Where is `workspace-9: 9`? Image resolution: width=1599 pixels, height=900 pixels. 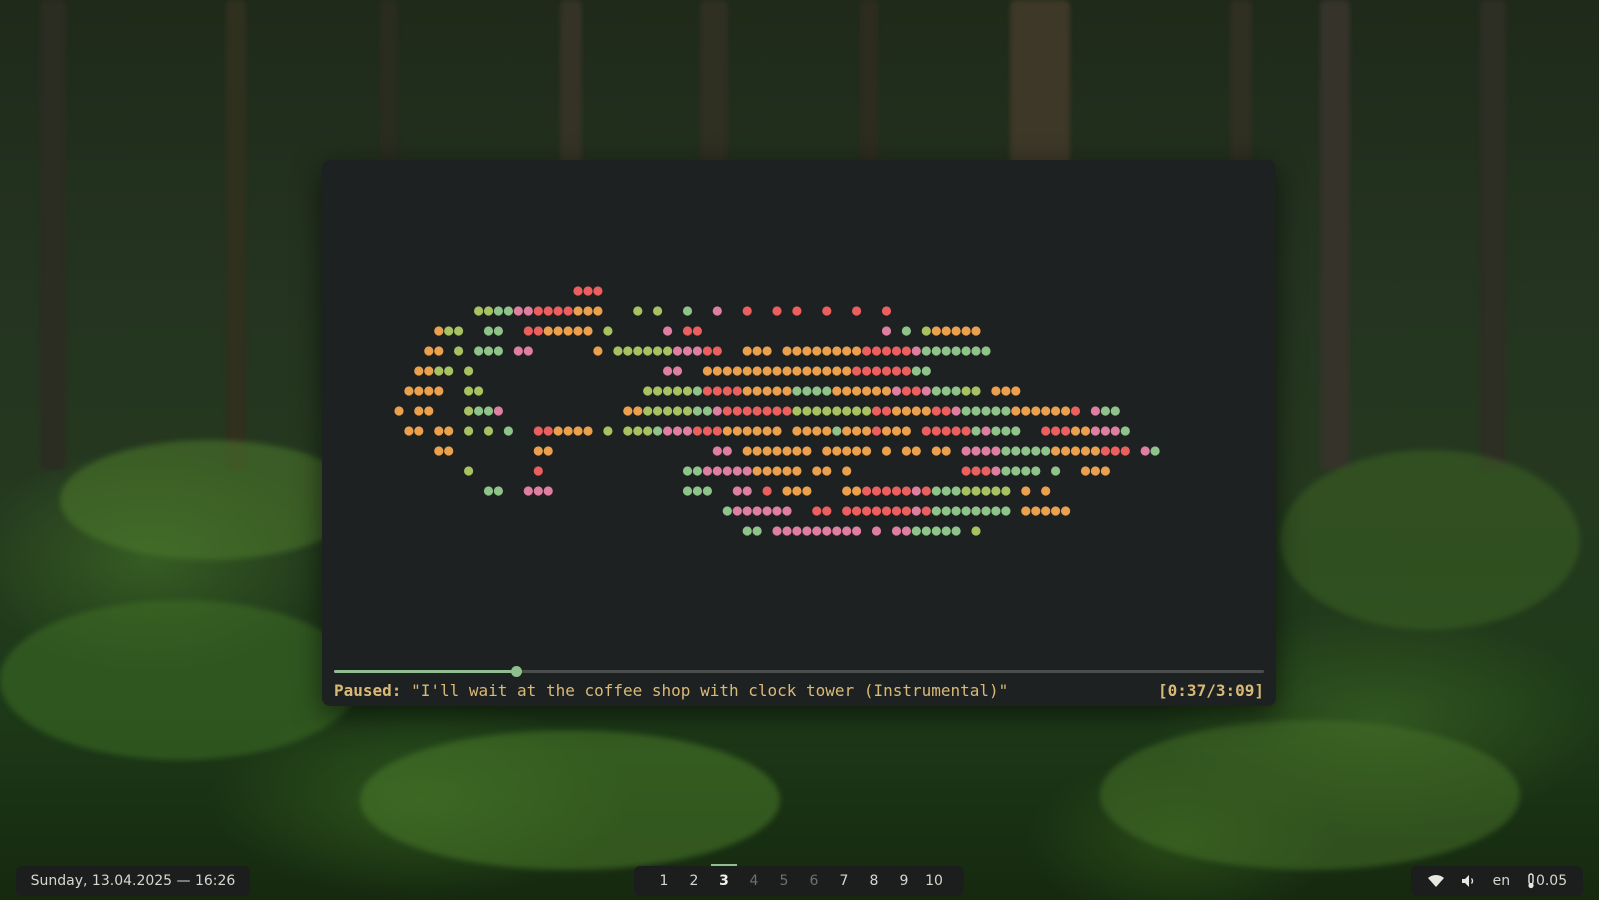
workspace-9: 9 is located at coordinates (904, 881).